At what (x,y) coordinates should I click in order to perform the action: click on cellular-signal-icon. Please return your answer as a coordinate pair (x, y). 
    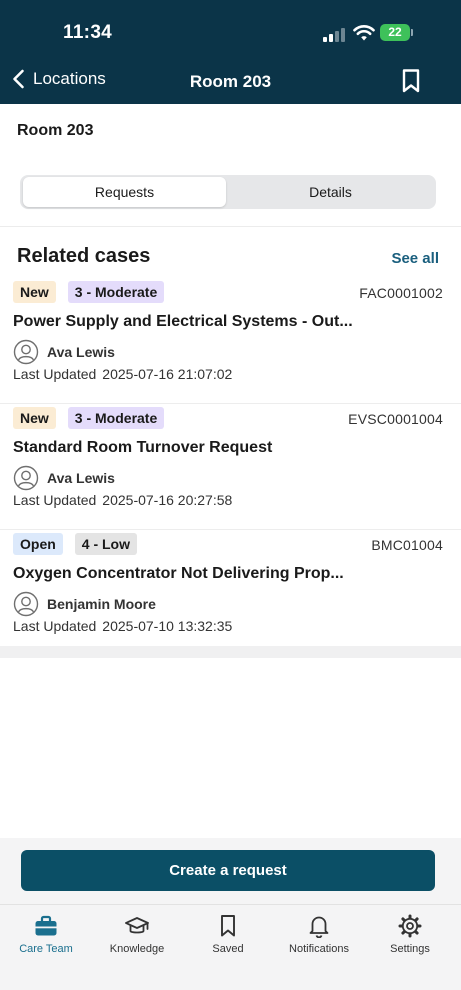
    Looking at the image, I should click on (335, 35).